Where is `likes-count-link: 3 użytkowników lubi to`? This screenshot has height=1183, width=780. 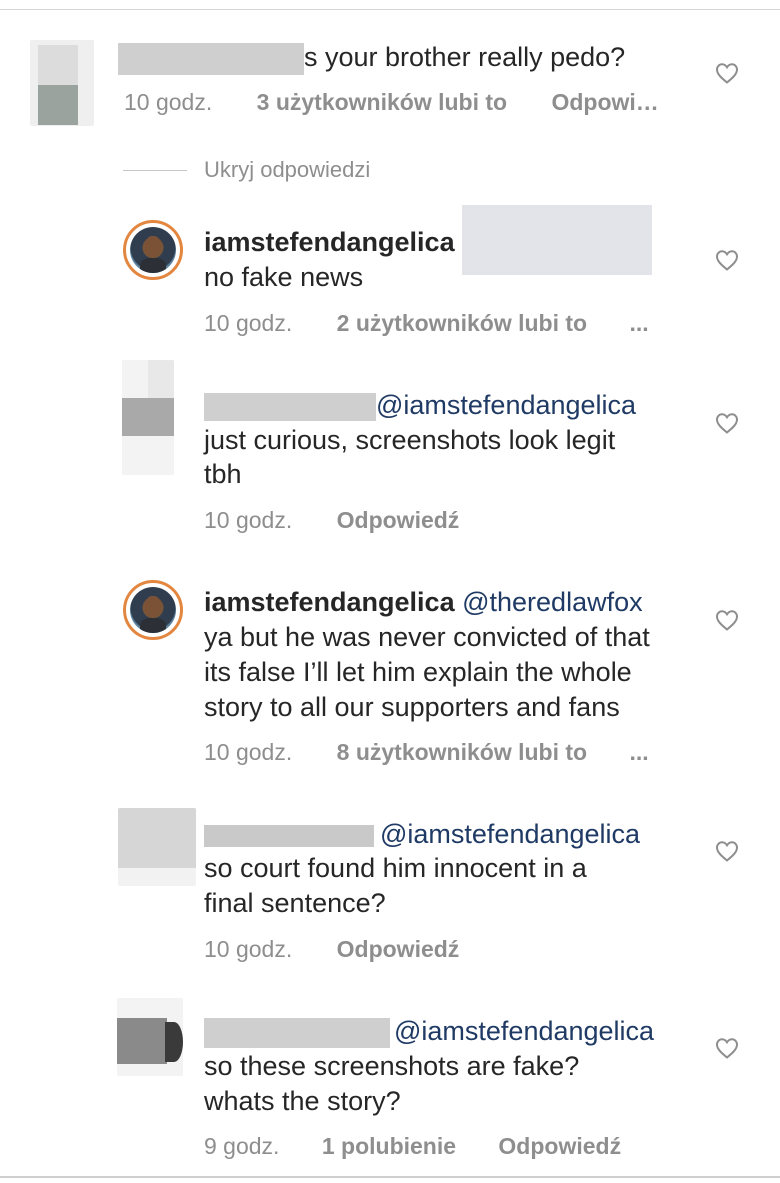 likes-count-link: 3 użytkowników lubi to is located at coordinates (382, 102).